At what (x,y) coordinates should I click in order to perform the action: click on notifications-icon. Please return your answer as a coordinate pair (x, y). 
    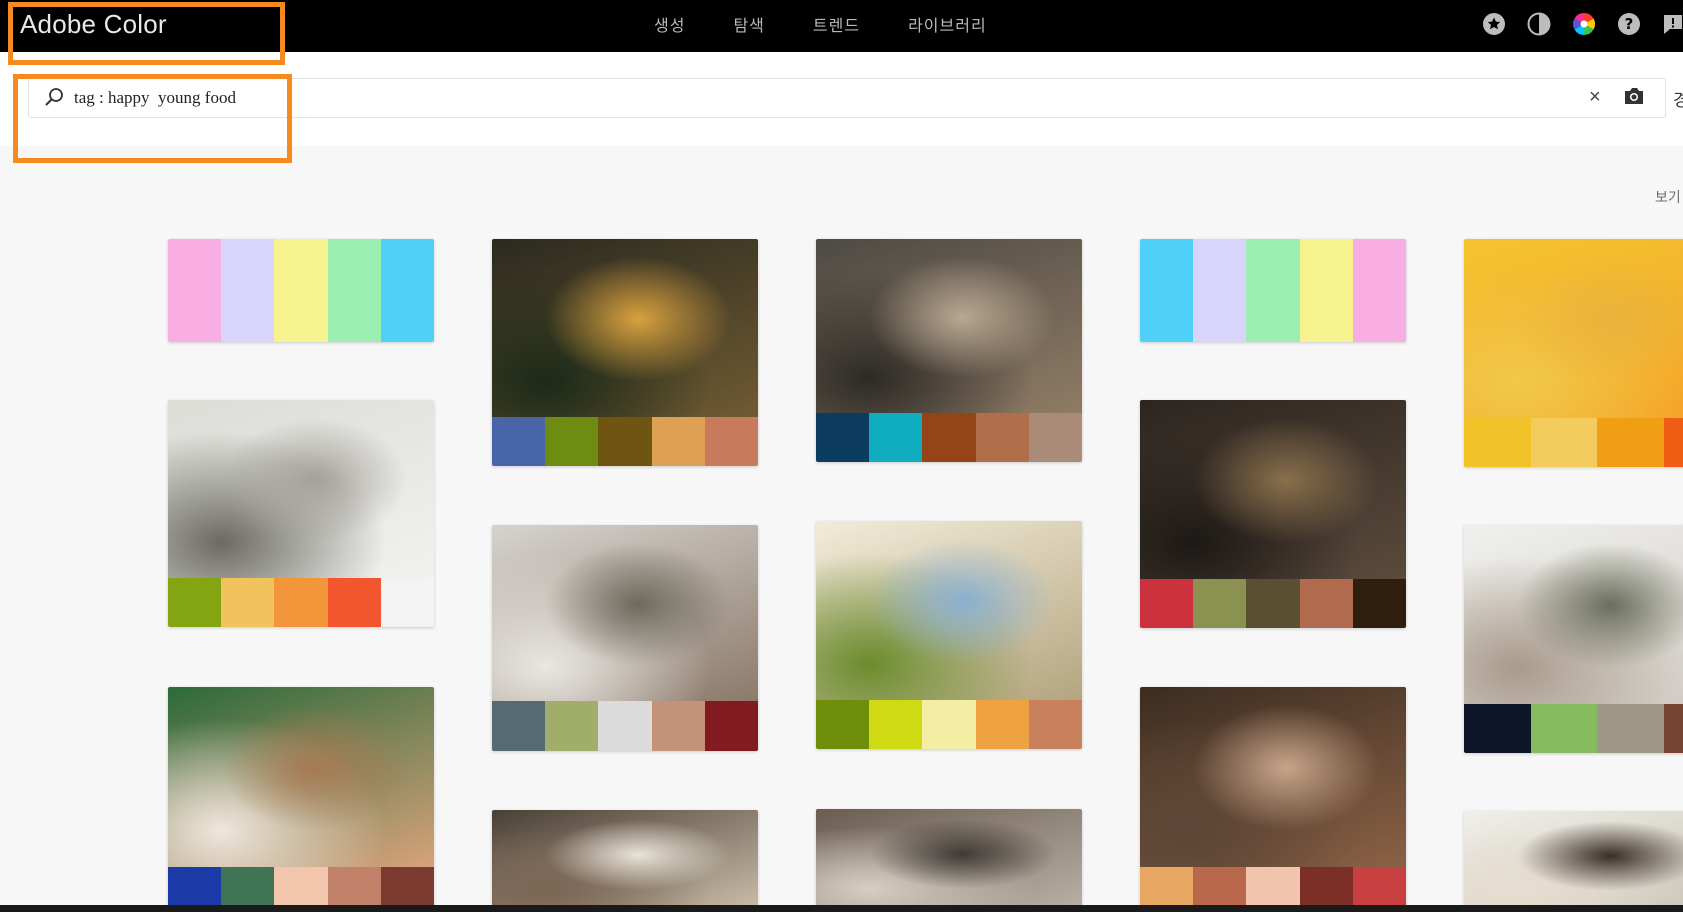
    Looking at the image, I should click on (1672, 24).